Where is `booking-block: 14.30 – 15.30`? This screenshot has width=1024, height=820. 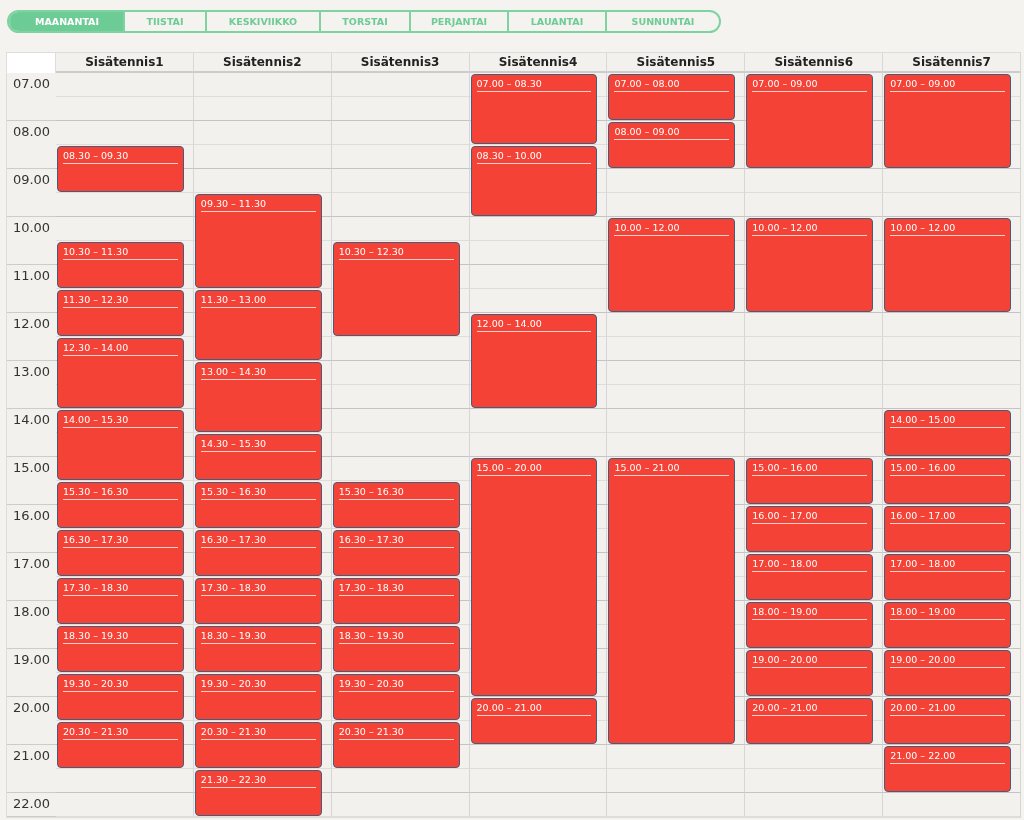
booking-block: 14.30 – 15.30 is located at coordinates (258, 457).